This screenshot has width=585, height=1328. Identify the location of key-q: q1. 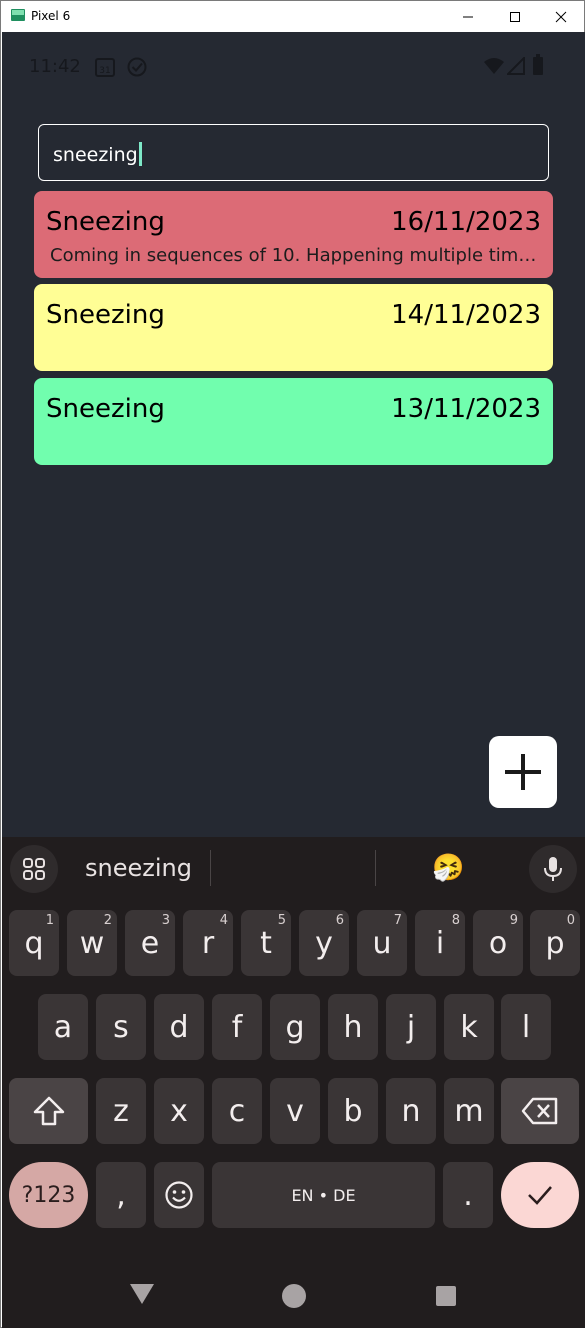
(34, 943).